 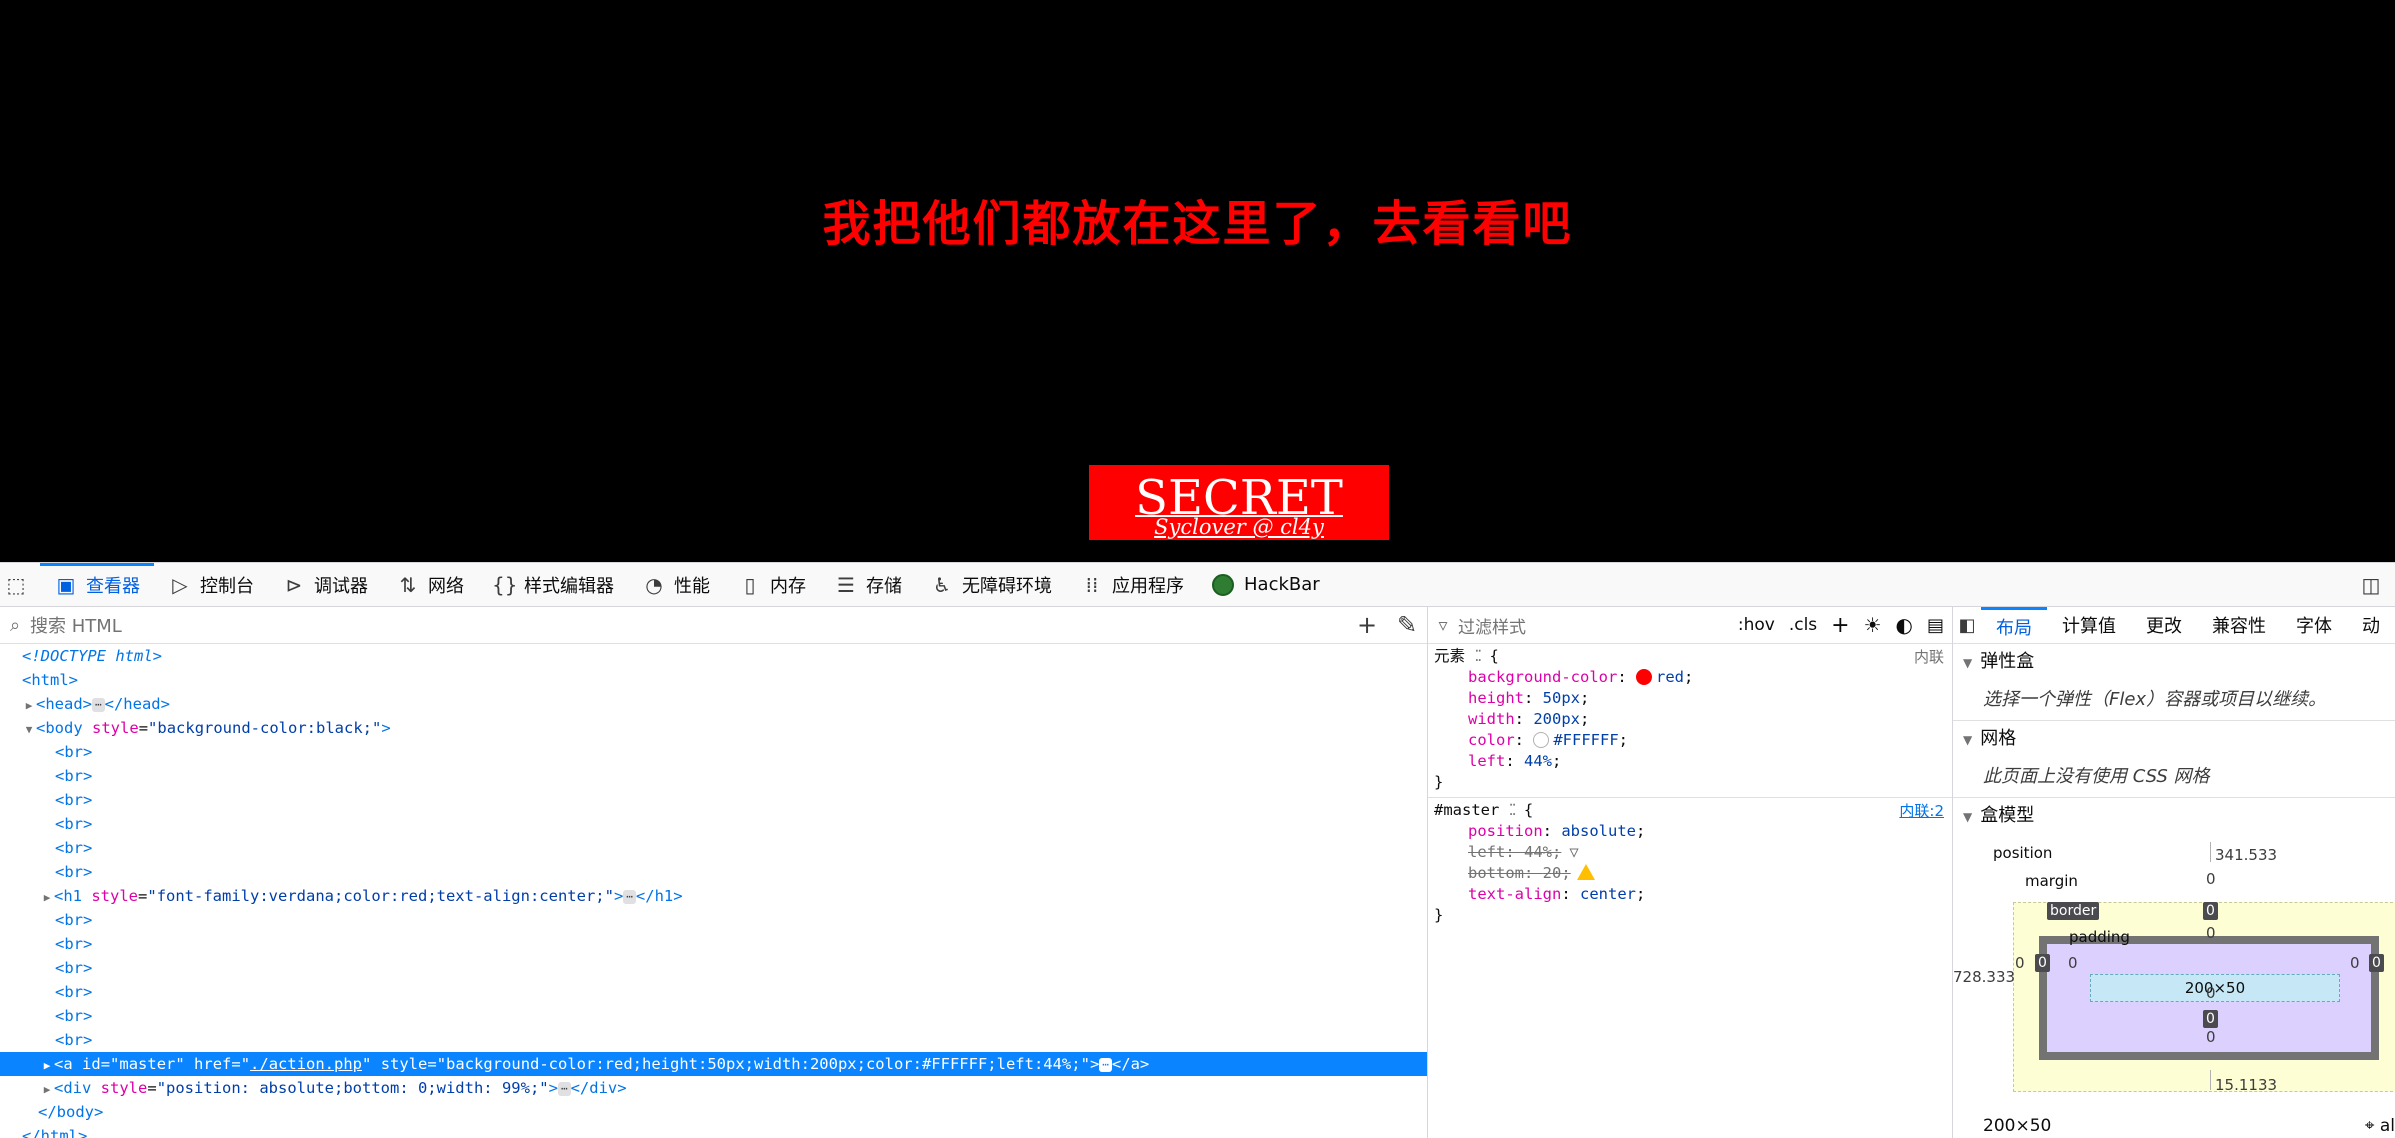 What do you see at coordinates (211, 584) in the screenshot?
I see `tab-console: ▷ 控制台` at bounding box center [211, 584].